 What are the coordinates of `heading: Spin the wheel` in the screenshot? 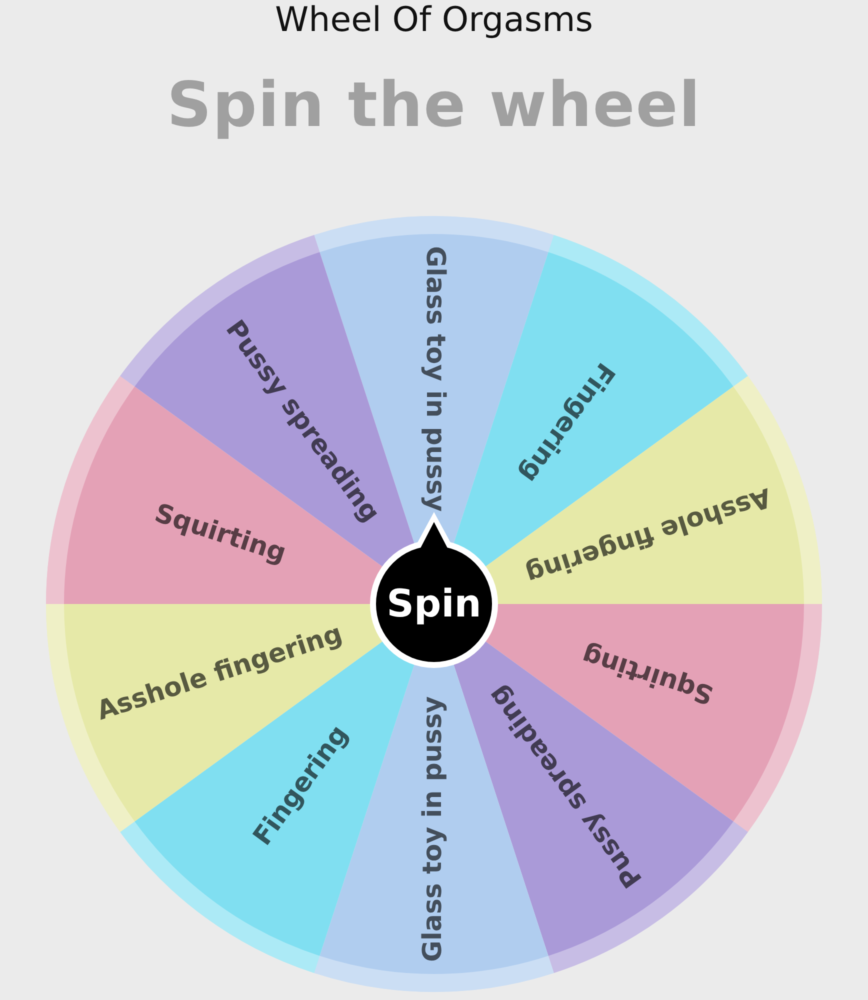 It's located at (434, 105).